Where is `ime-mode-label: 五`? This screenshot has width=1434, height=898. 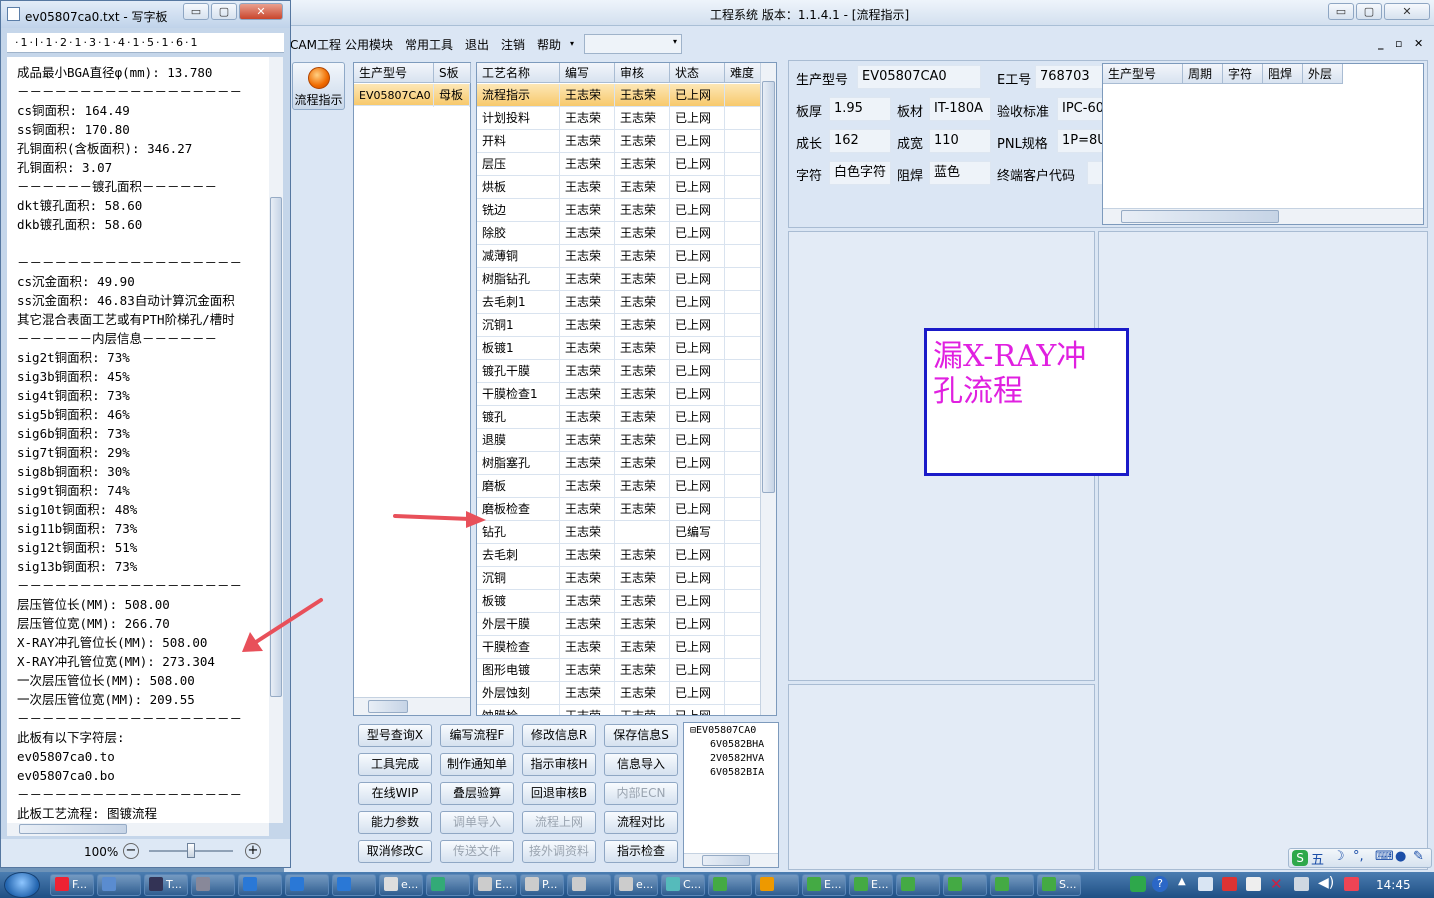
ime-mode-label: 五 is located at coordinates (1317, 858).